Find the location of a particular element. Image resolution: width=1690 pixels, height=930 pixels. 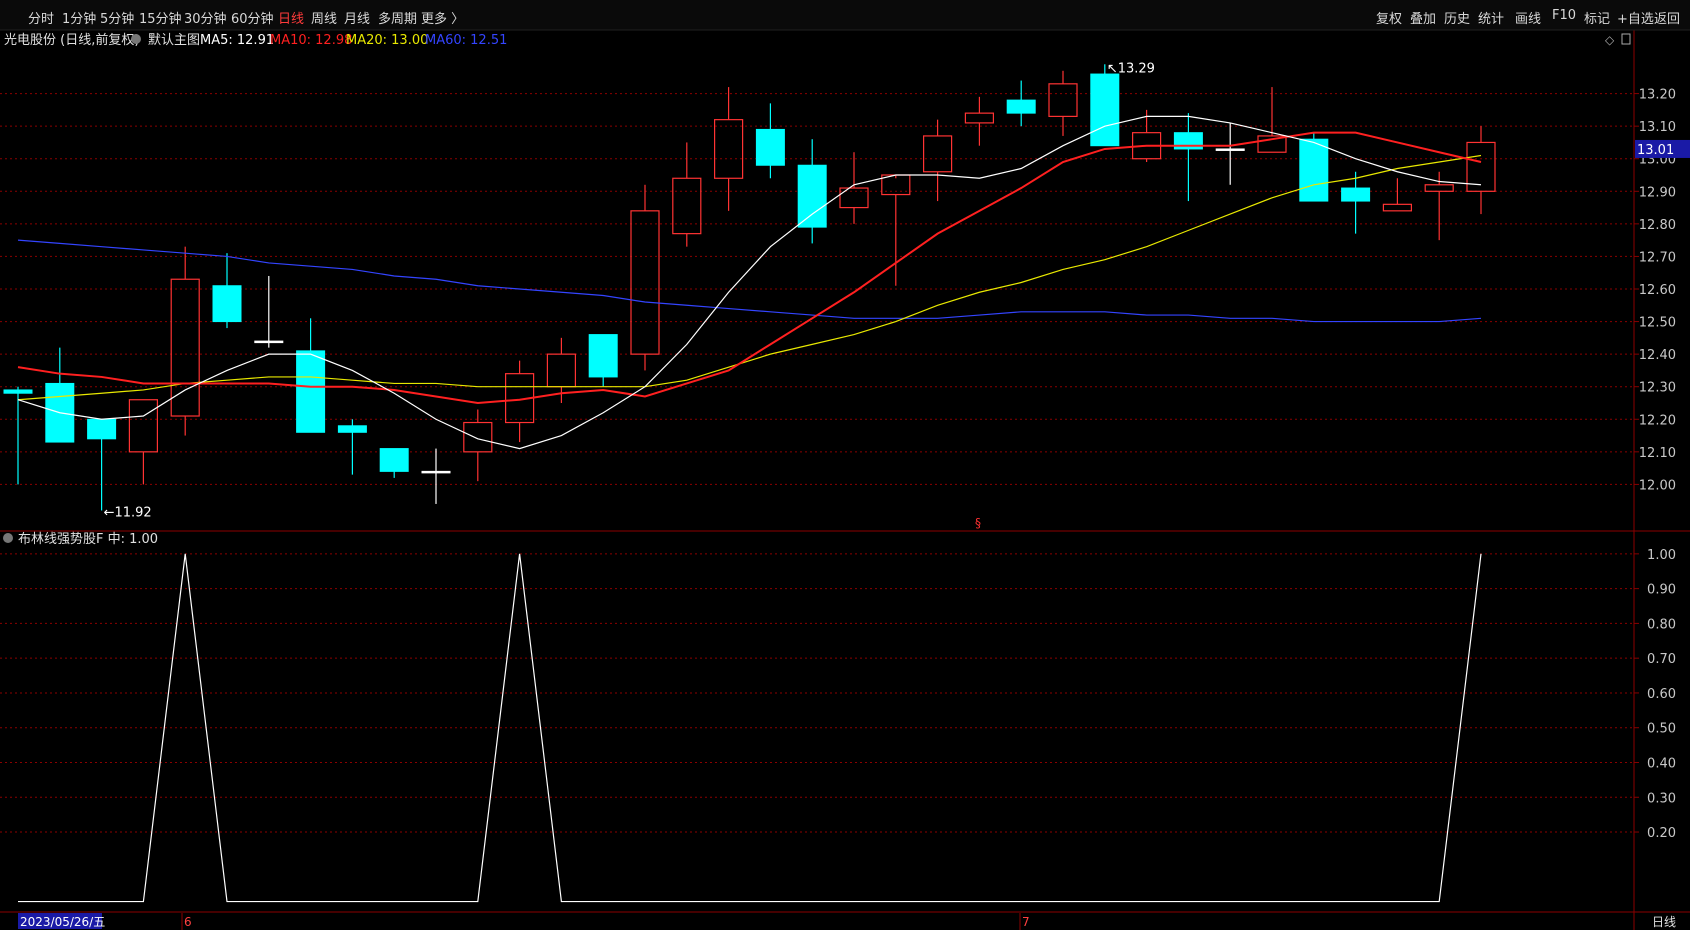

main-tick-label: 12.90 is located at coordinates (1657, 192).